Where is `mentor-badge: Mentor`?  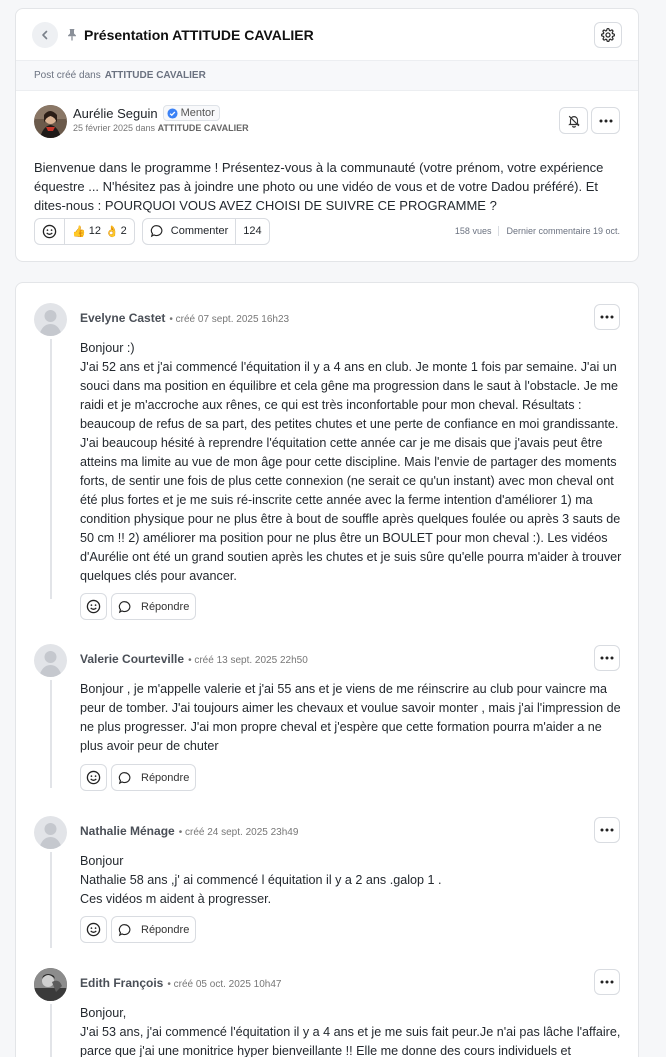 mentor-badge: Mentor is located at coordinates (191, 113).